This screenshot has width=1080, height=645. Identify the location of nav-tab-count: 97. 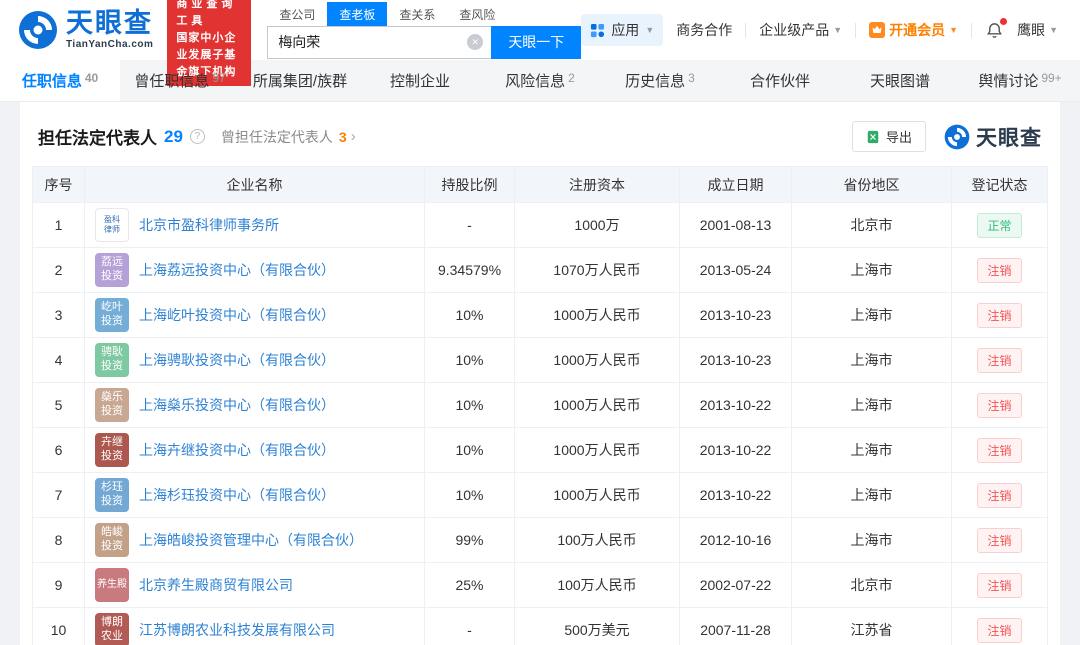
(219, 77).